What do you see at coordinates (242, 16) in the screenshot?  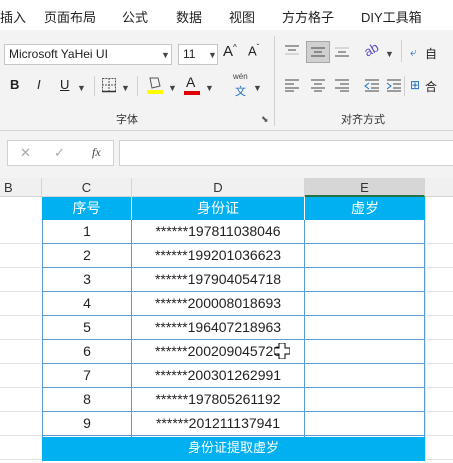 I see `tab-view: 视图` at bounding box center [242, 16].